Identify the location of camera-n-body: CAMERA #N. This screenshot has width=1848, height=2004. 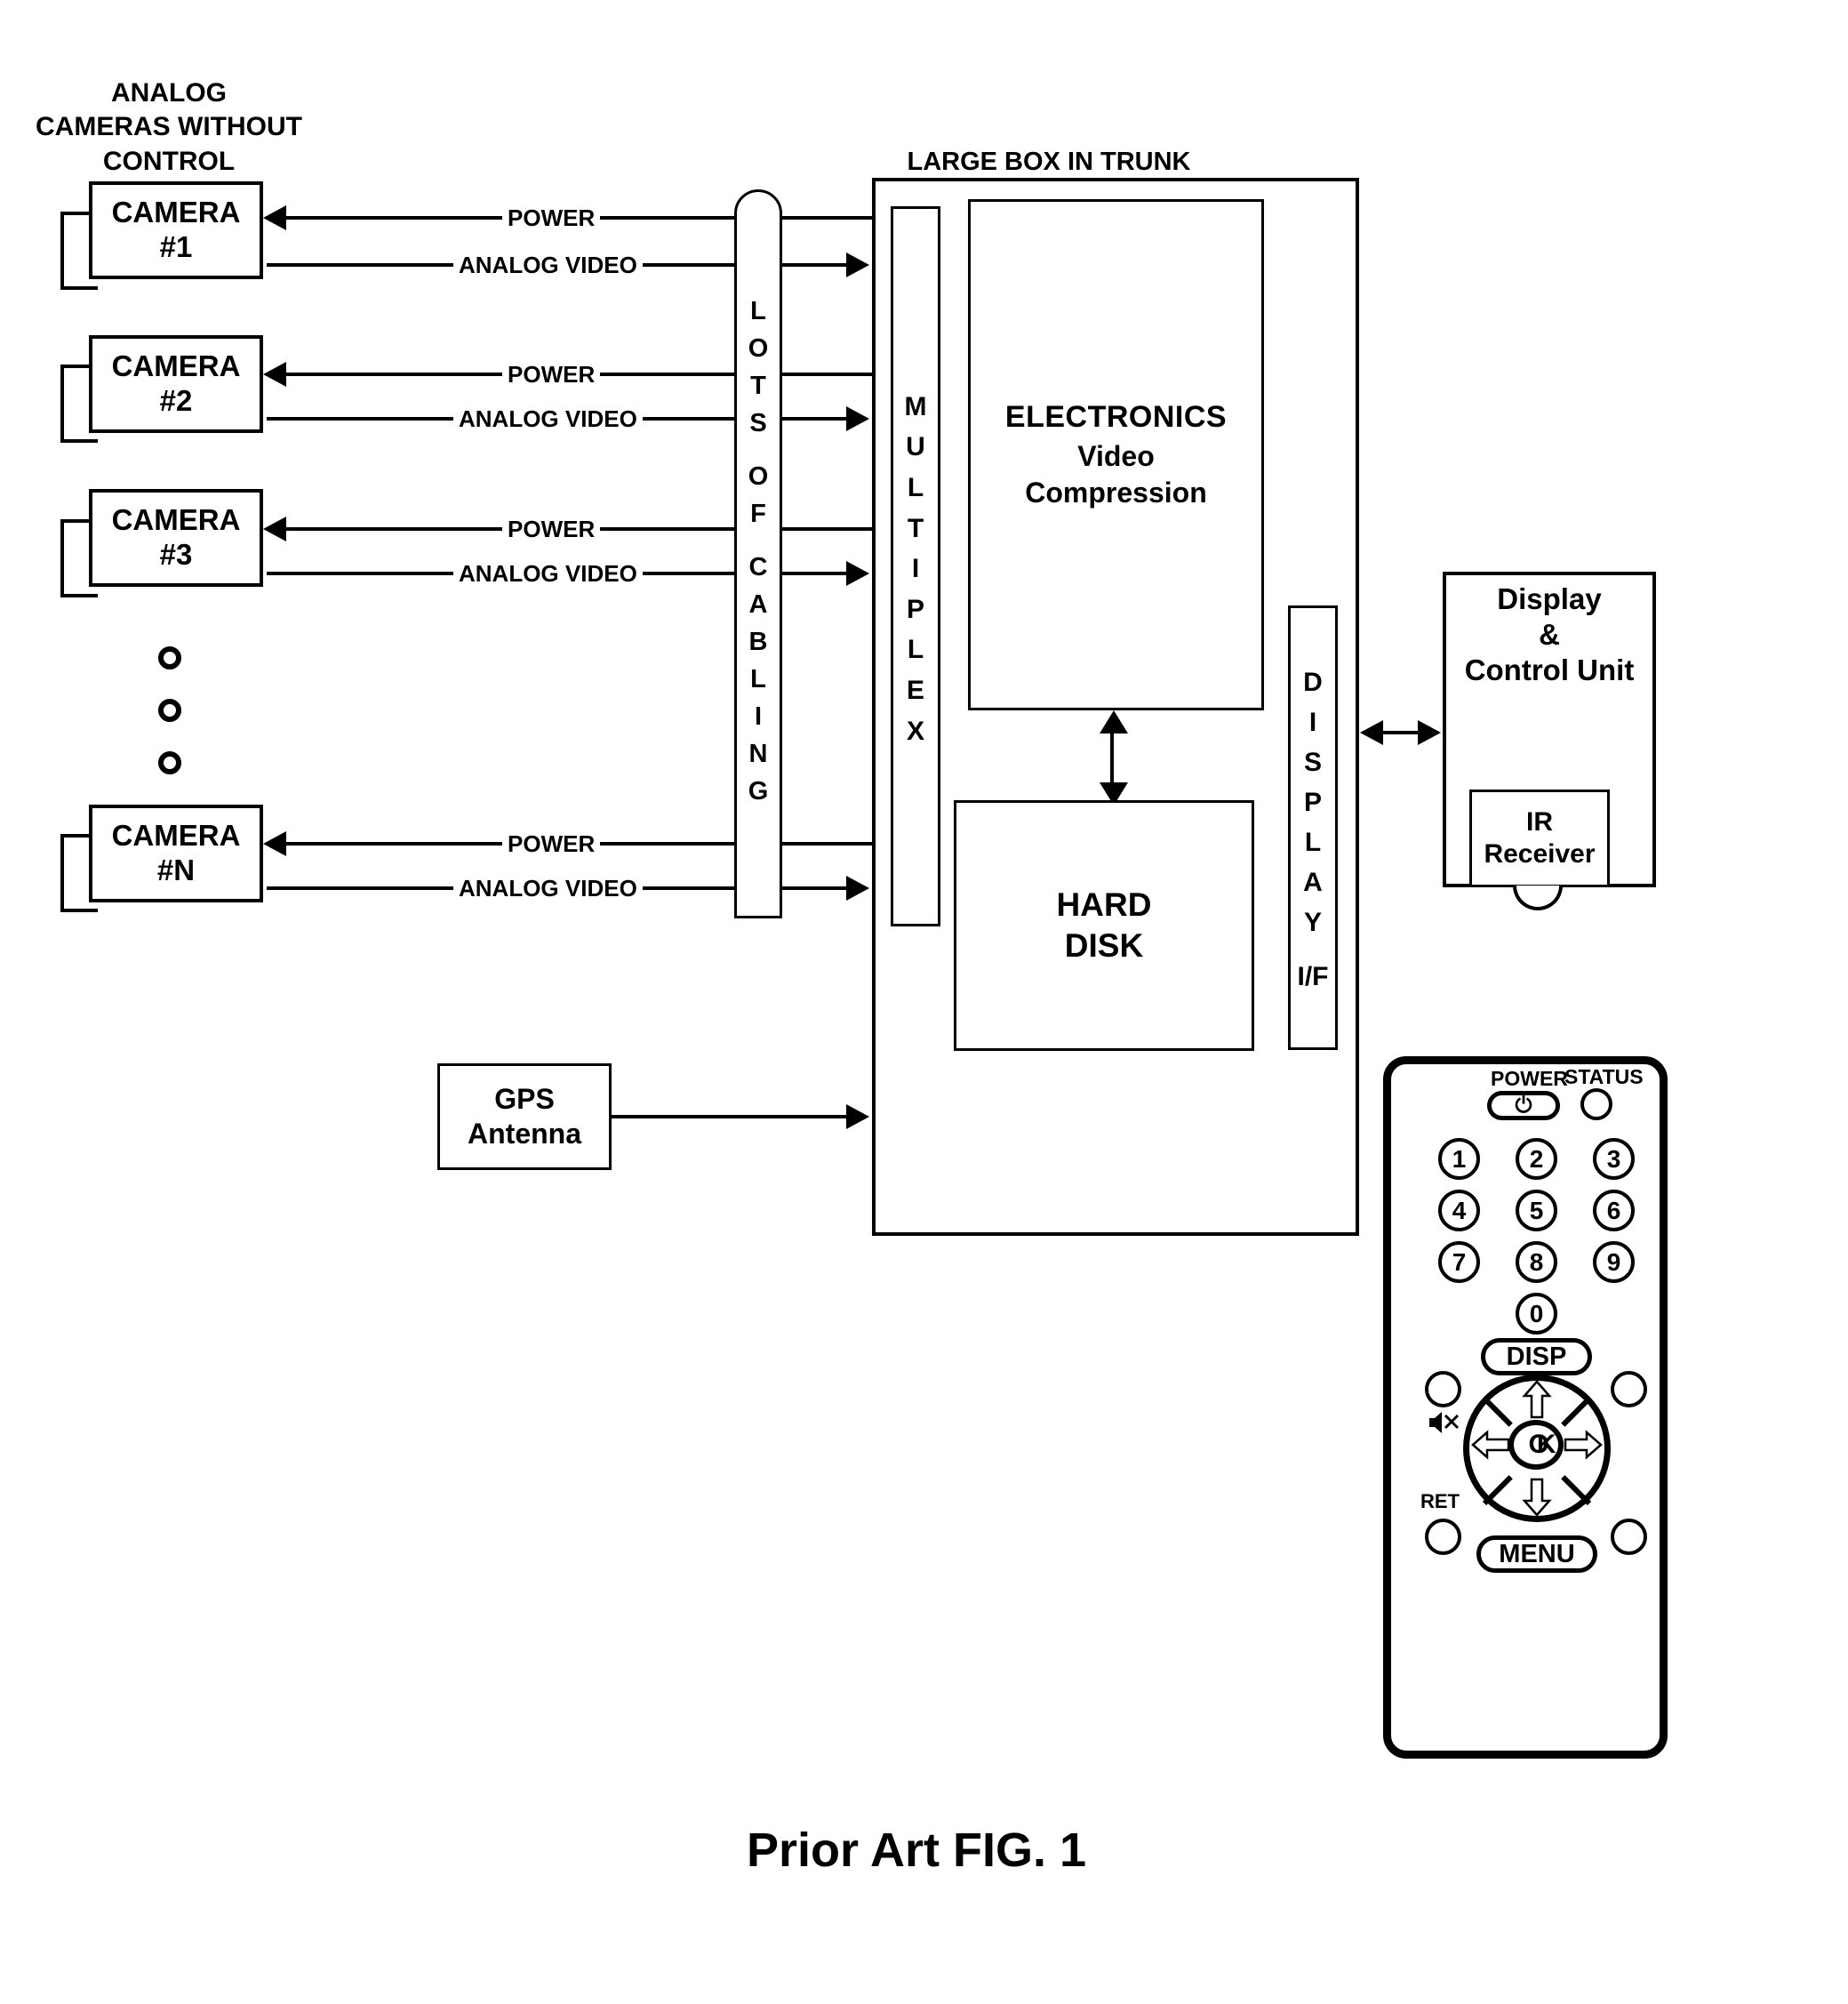
(176, 853).